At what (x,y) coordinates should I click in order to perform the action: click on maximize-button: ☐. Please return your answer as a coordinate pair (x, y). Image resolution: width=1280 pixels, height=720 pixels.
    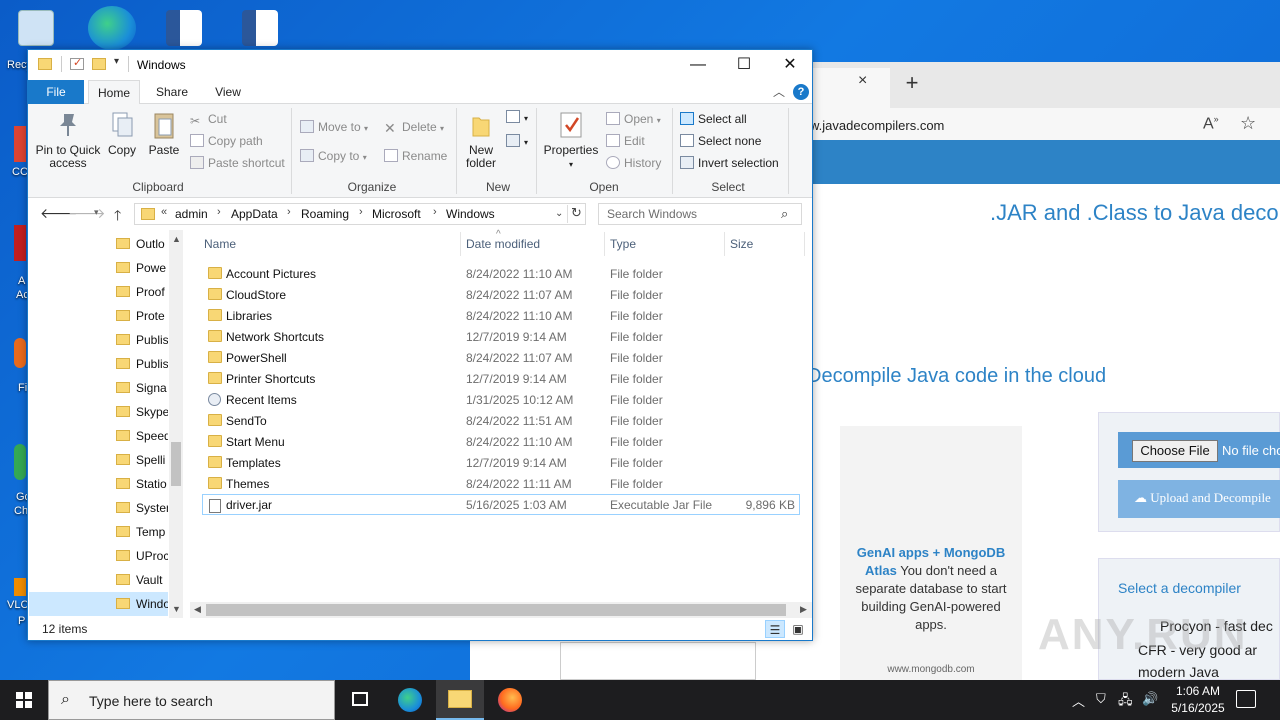
    Looking at the image, I should click on (744, 65).